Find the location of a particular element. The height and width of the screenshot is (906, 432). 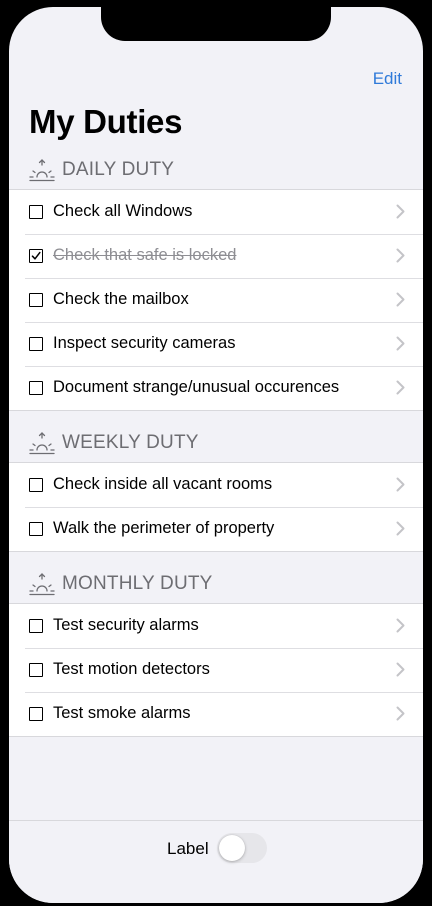

list-item-label: Inspect security cameras is located at coordinates (144, 343).